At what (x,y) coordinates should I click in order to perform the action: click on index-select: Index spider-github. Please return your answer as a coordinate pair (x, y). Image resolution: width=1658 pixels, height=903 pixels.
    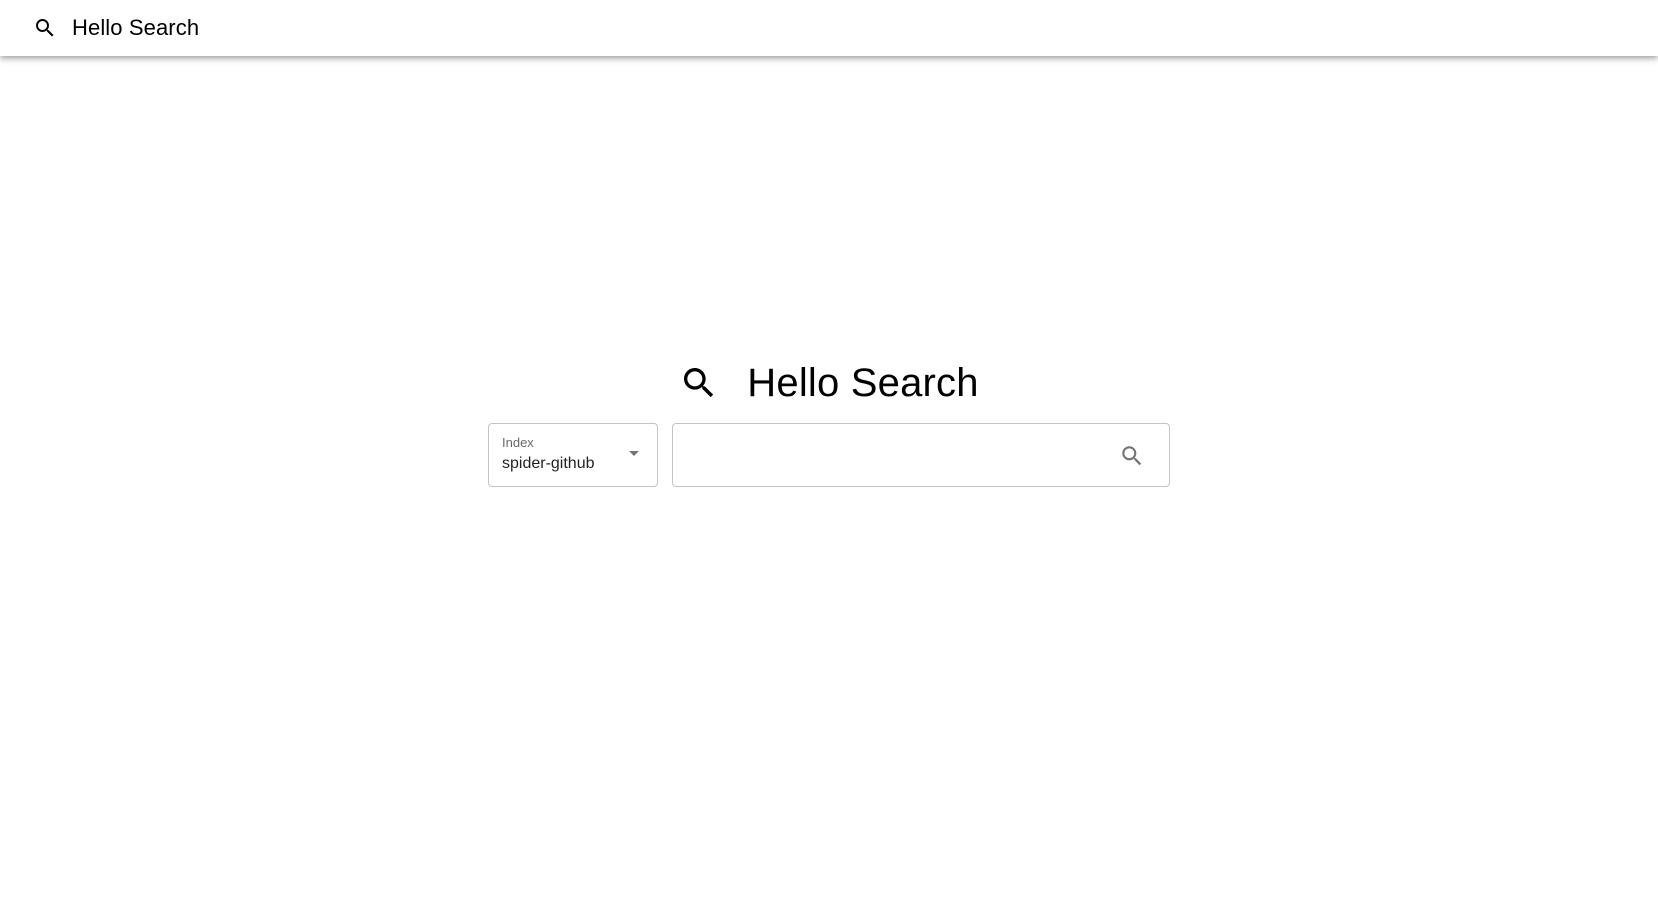
    Looking at the image, I should click on (573, 455).